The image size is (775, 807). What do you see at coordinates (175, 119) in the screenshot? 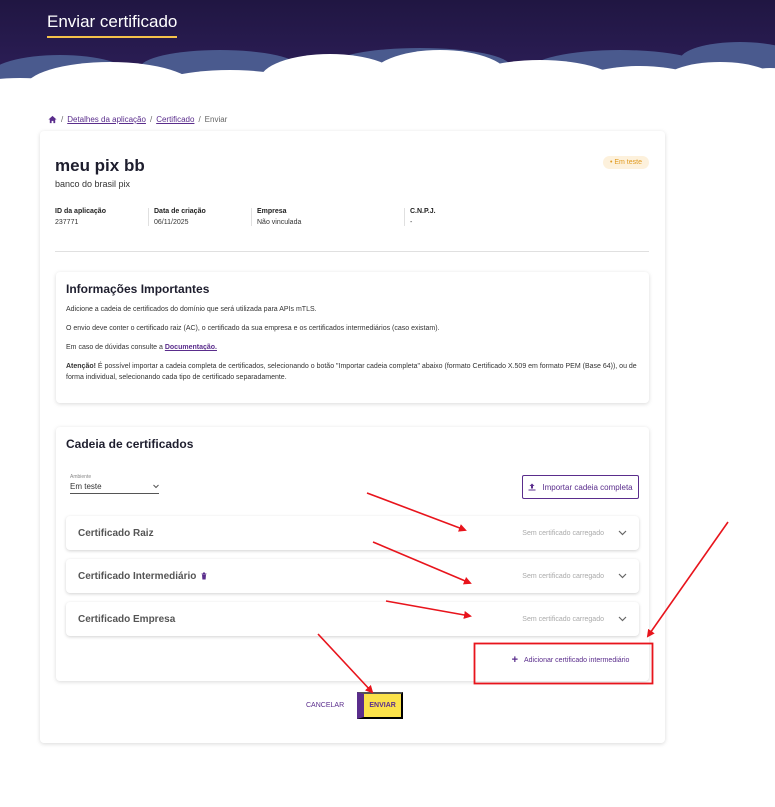
I see `breadcrumb-certificate: Certificado` at bounding box center [175, 119].